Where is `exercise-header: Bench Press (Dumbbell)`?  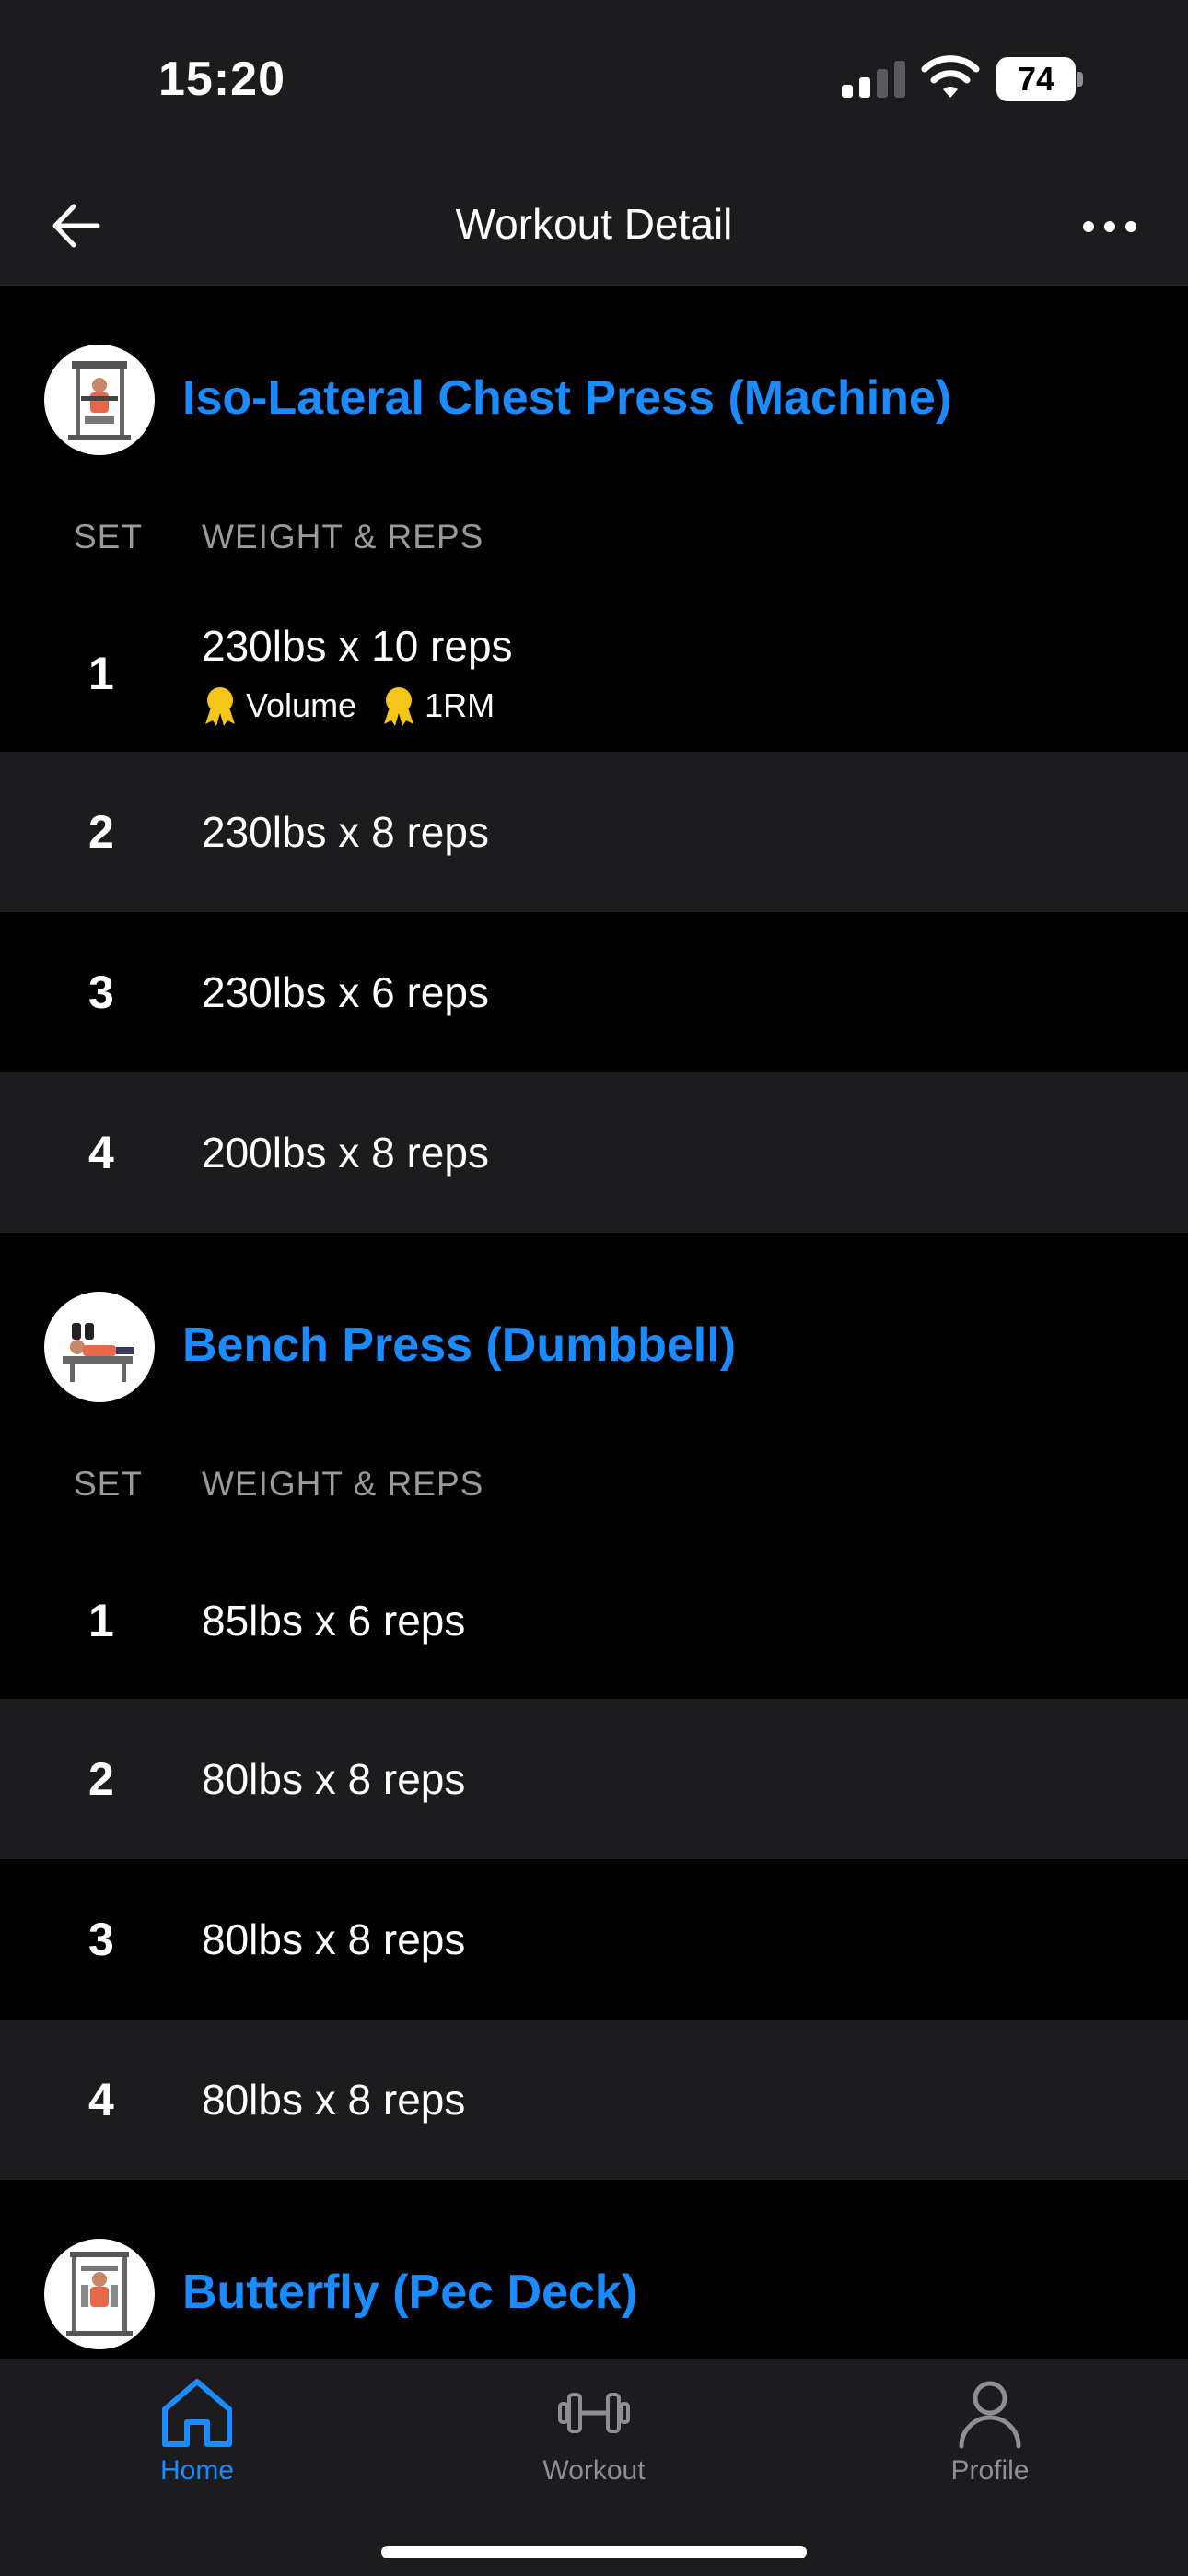
exercise-header: Bench Press (Dumbbell) is located at coordinates (594, 1341).